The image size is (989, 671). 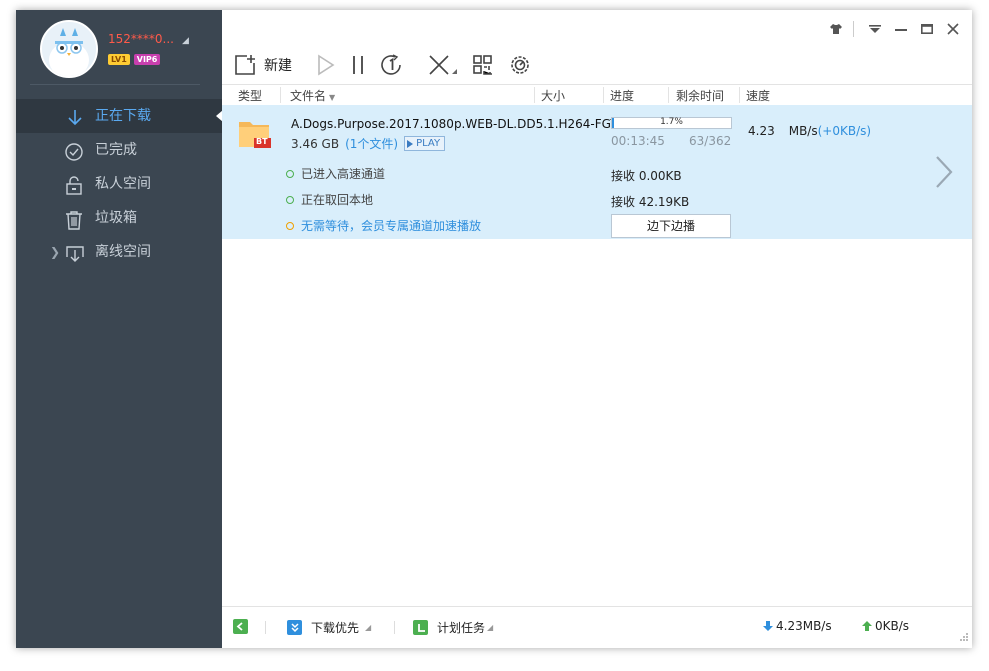 I want to click on file-count-link: (1个文件), so click(x=371, y=143).